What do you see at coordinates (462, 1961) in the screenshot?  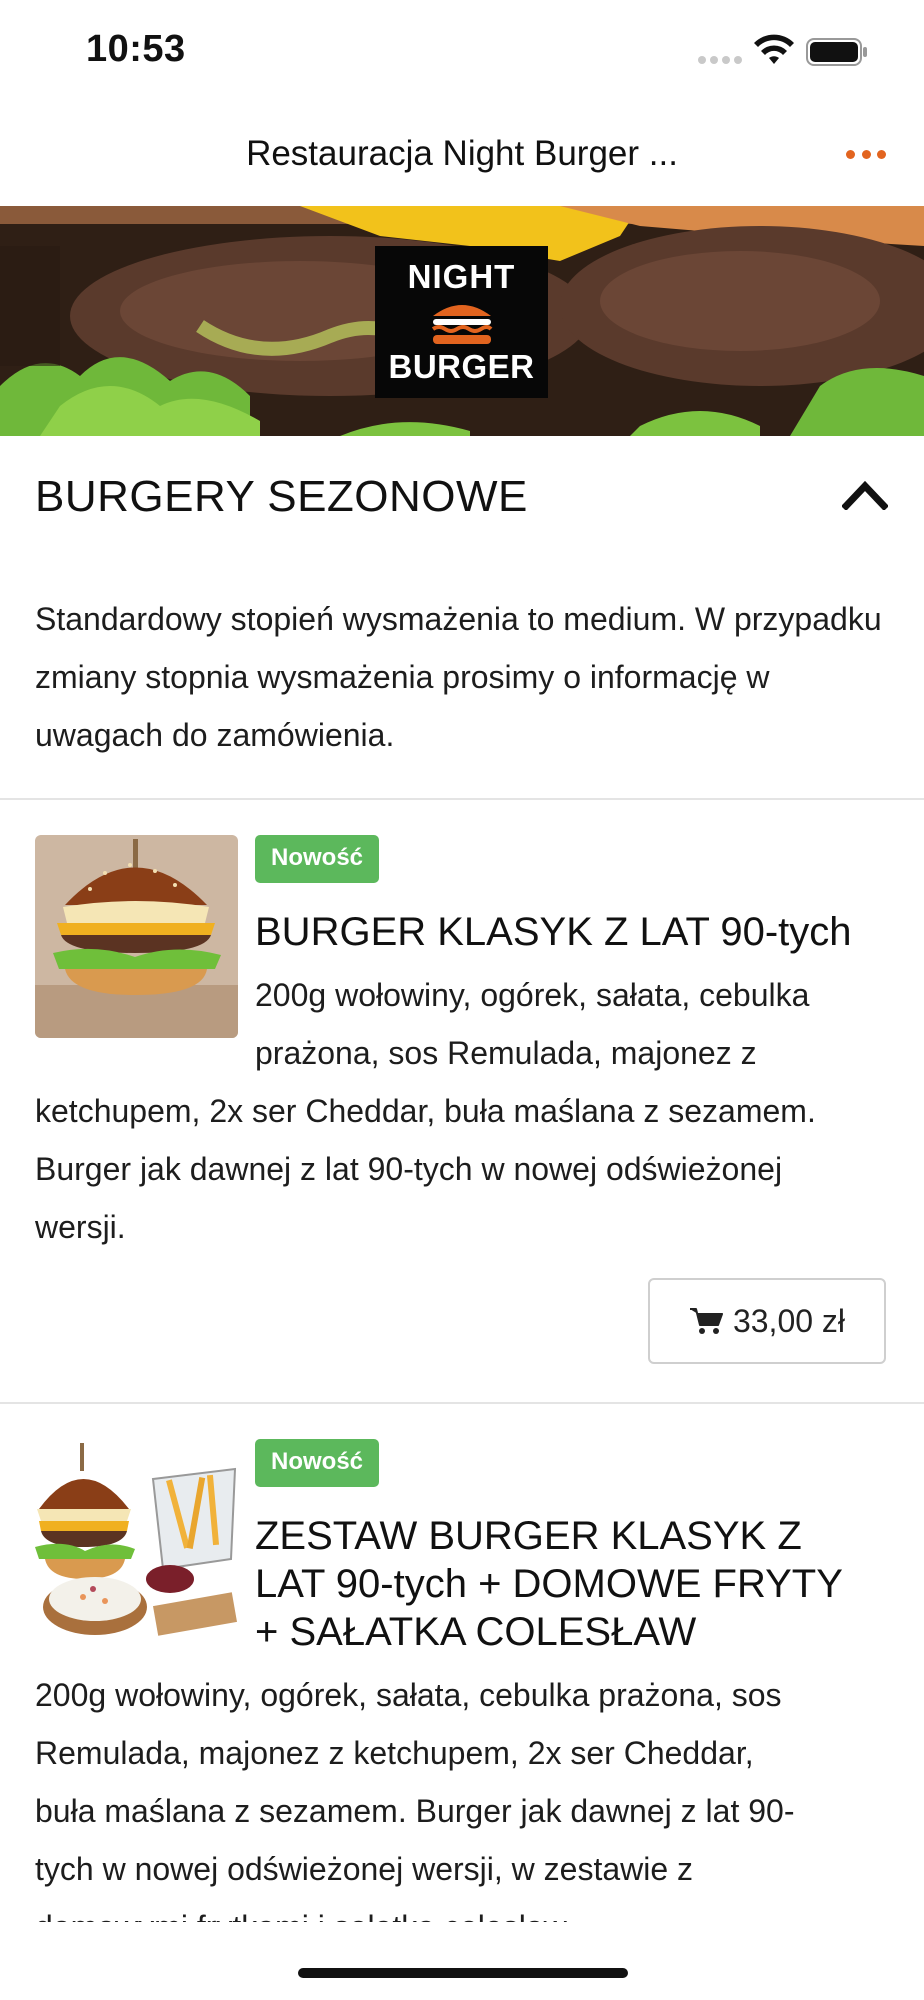 I see `bottom-safe-area` at bounding box center [462, 1961].